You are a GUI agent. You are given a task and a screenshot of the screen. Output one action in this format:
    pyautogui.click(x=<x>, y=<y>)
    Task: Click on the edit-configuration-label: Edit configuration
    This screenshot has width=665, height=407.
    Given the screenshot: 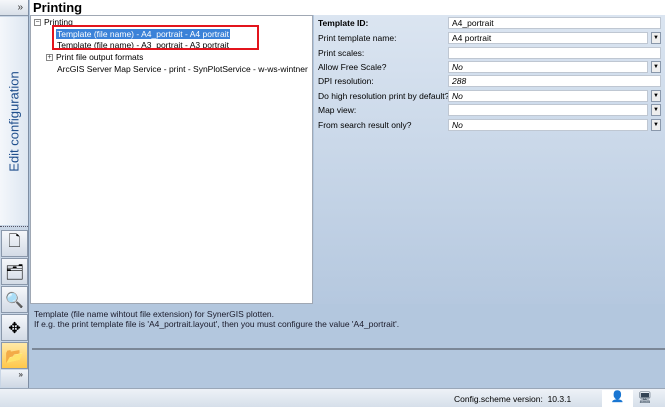 What is the action you would take?
    pyautogui.click(x=14, y=121)
    